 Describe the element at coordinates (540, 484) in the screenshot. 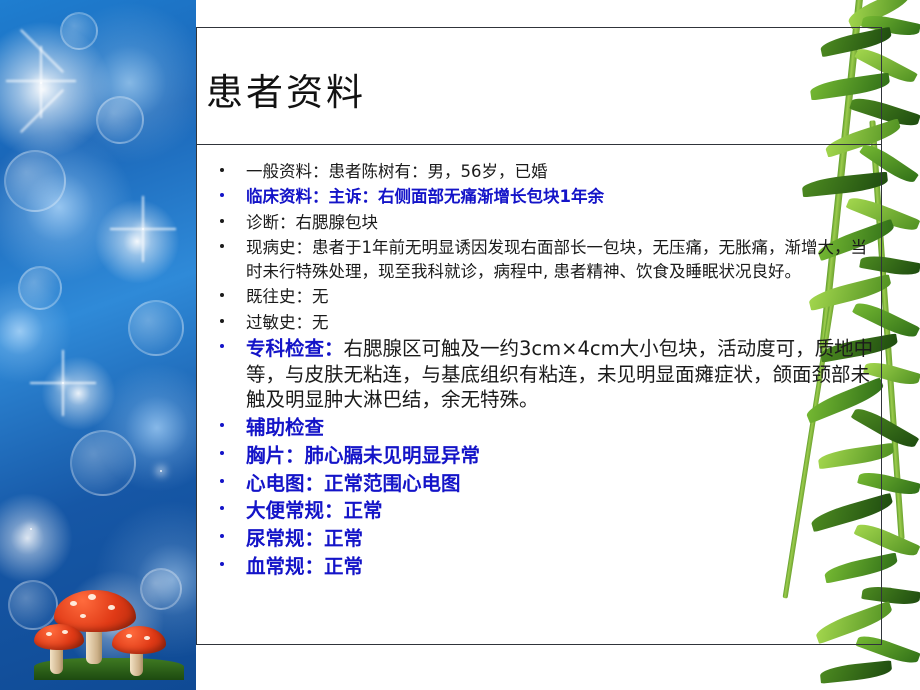

I see `list-item: 心电图：正常范围心电图` at that location.